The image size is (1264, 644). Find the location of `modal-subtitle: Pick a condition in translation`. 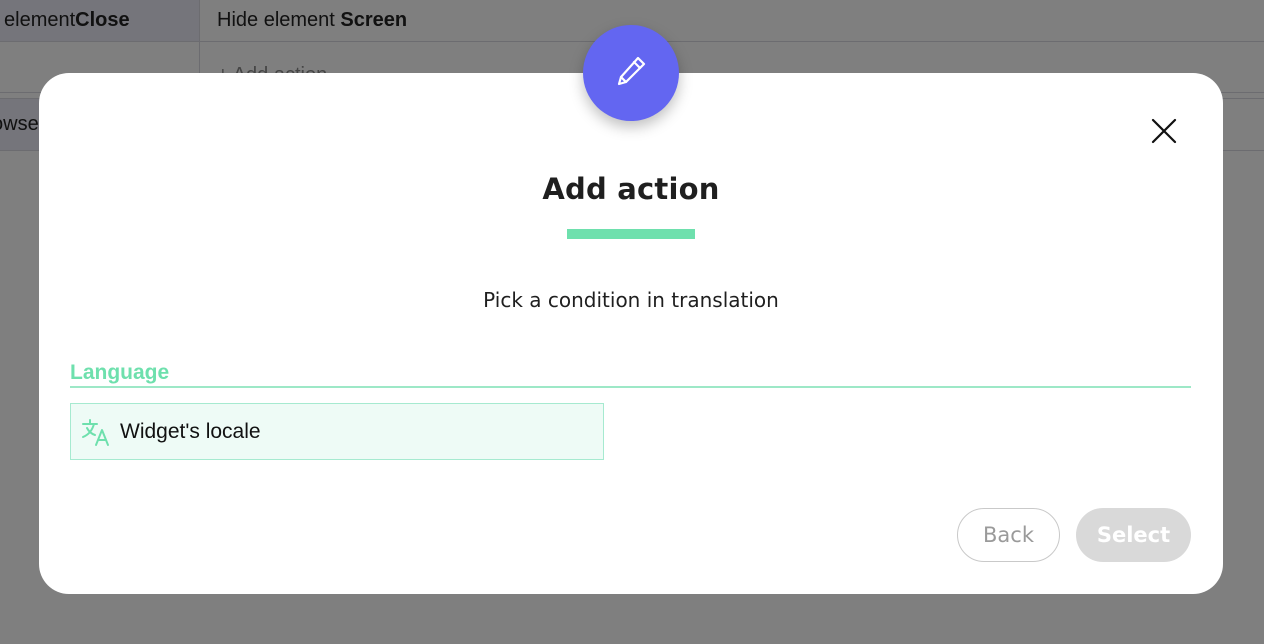

modal-subtitle: Pick a condition in translation is located at coordinates (631, 300).